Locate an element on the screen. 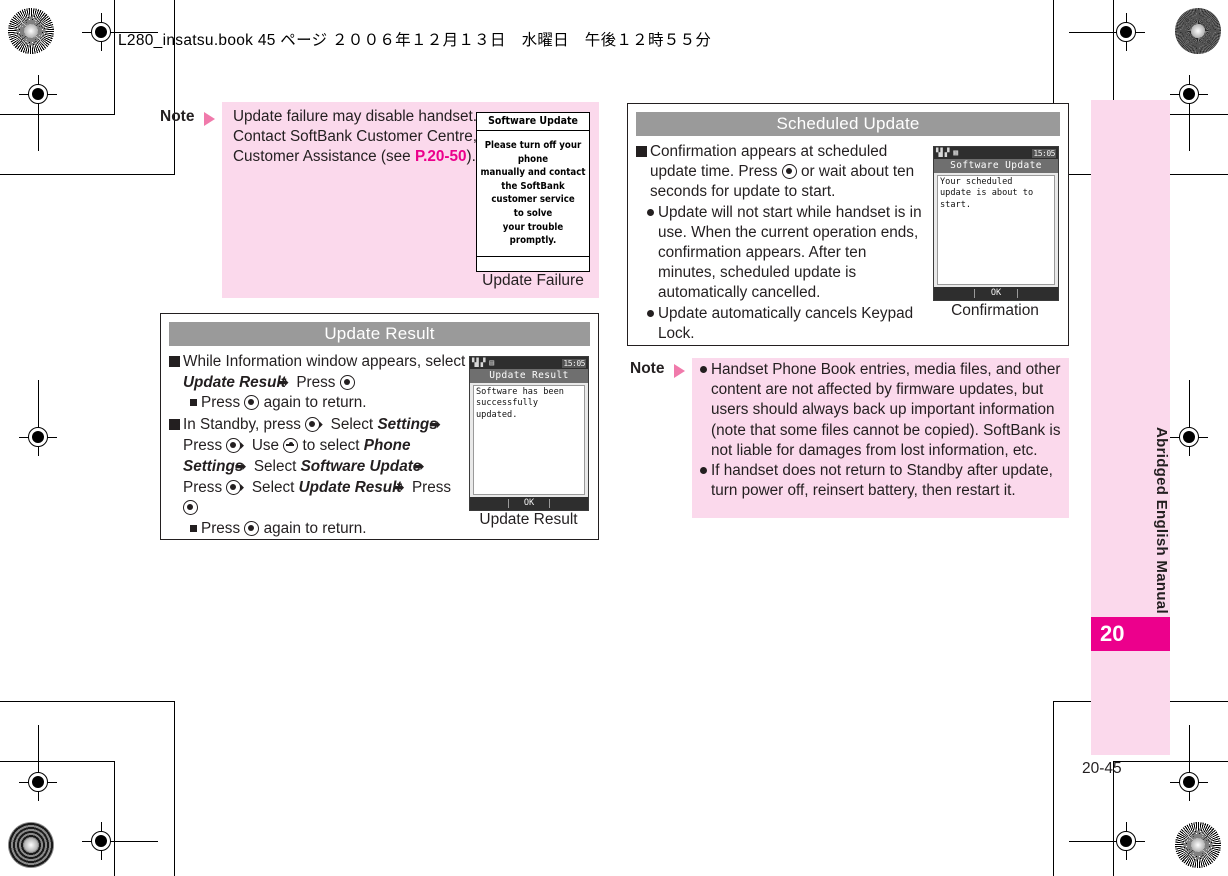  chapter-number-tab: 20 is located at coordinates (1130, 634).